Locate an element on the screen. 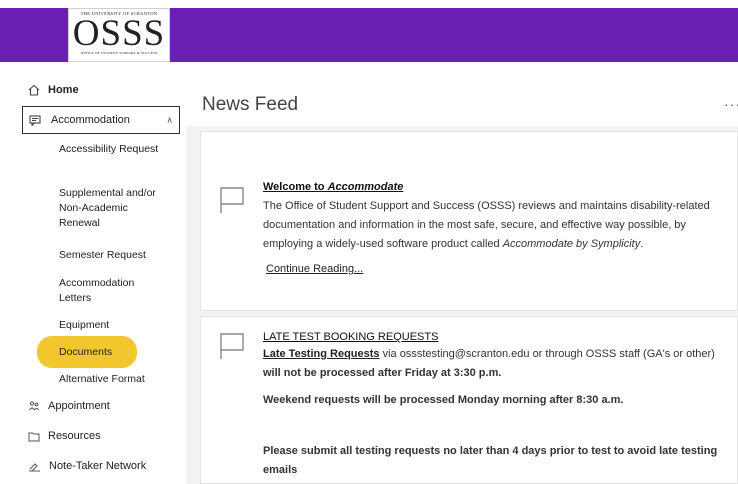  home-icon is located at coordinates (34, 90).